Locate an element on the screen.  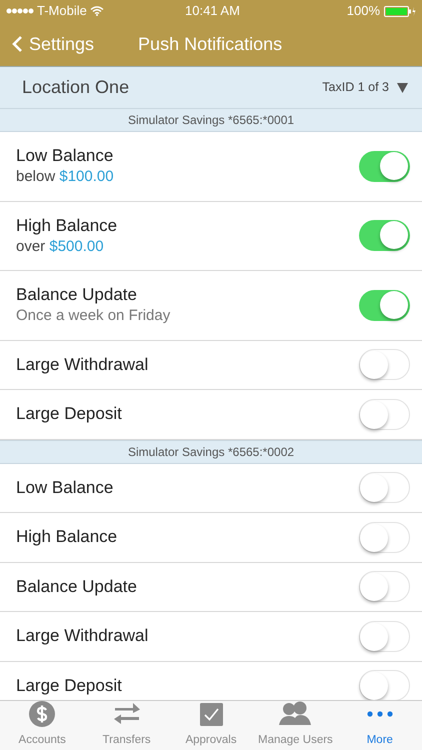
swap-arrows-icon is located at coordinates (126, 714).